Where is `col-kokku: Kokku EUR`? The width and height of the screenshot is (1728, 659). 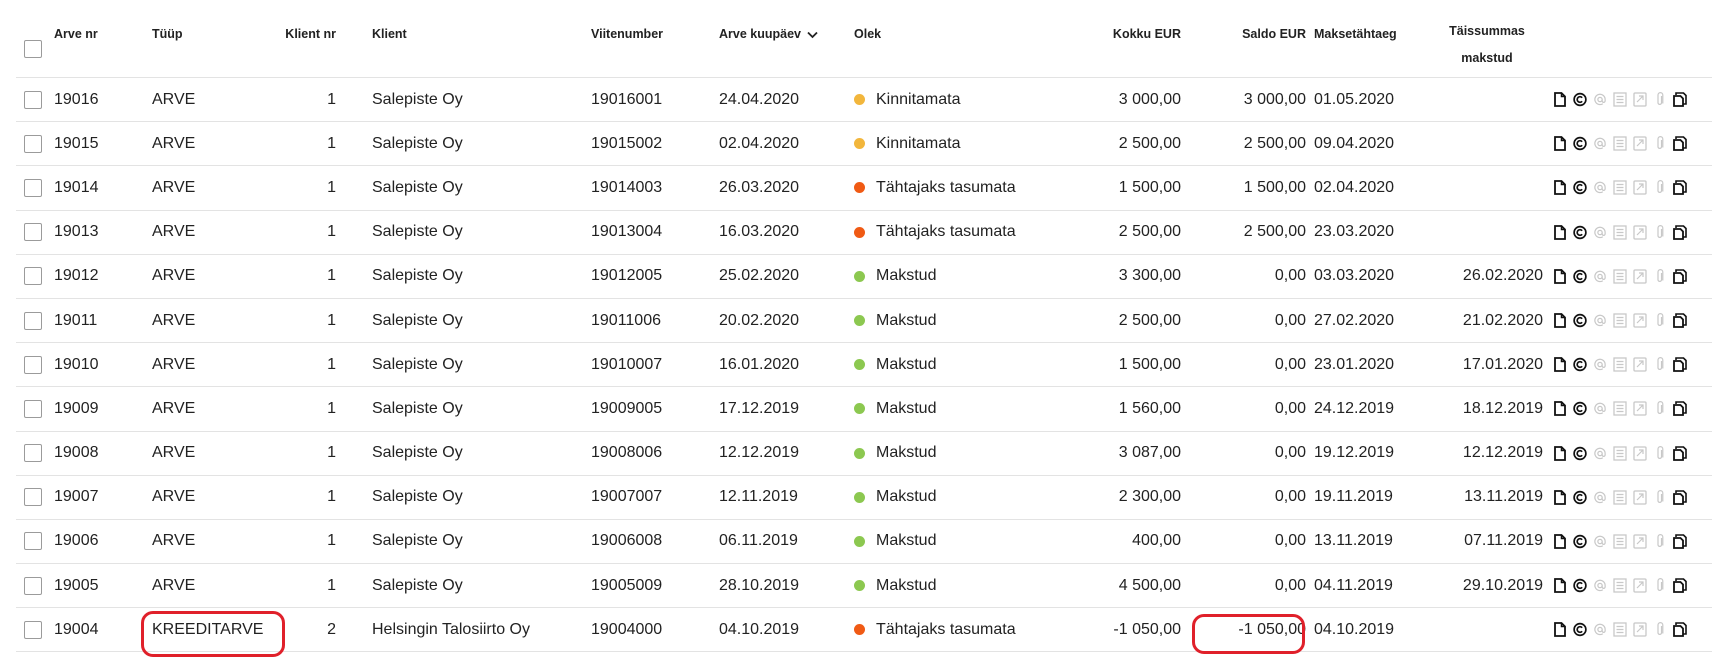
col-kokku: Kokku EUR is located at coordinates (1113, 38).